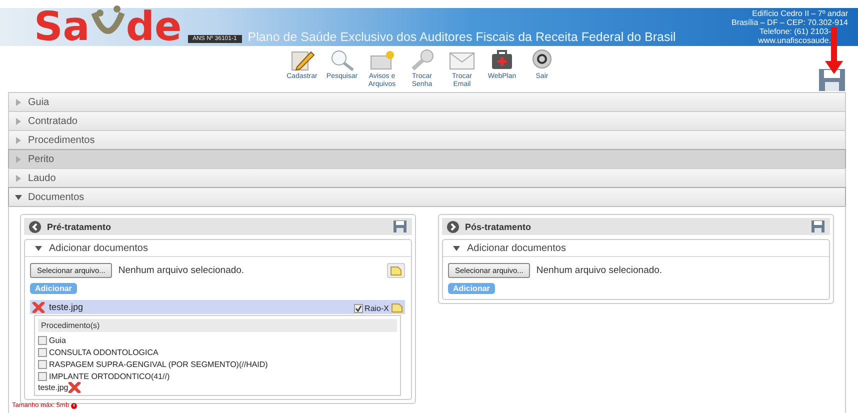  Describe the element at coordinates (502, 60) in the screenshot. I see `medkit-icon` at that location.